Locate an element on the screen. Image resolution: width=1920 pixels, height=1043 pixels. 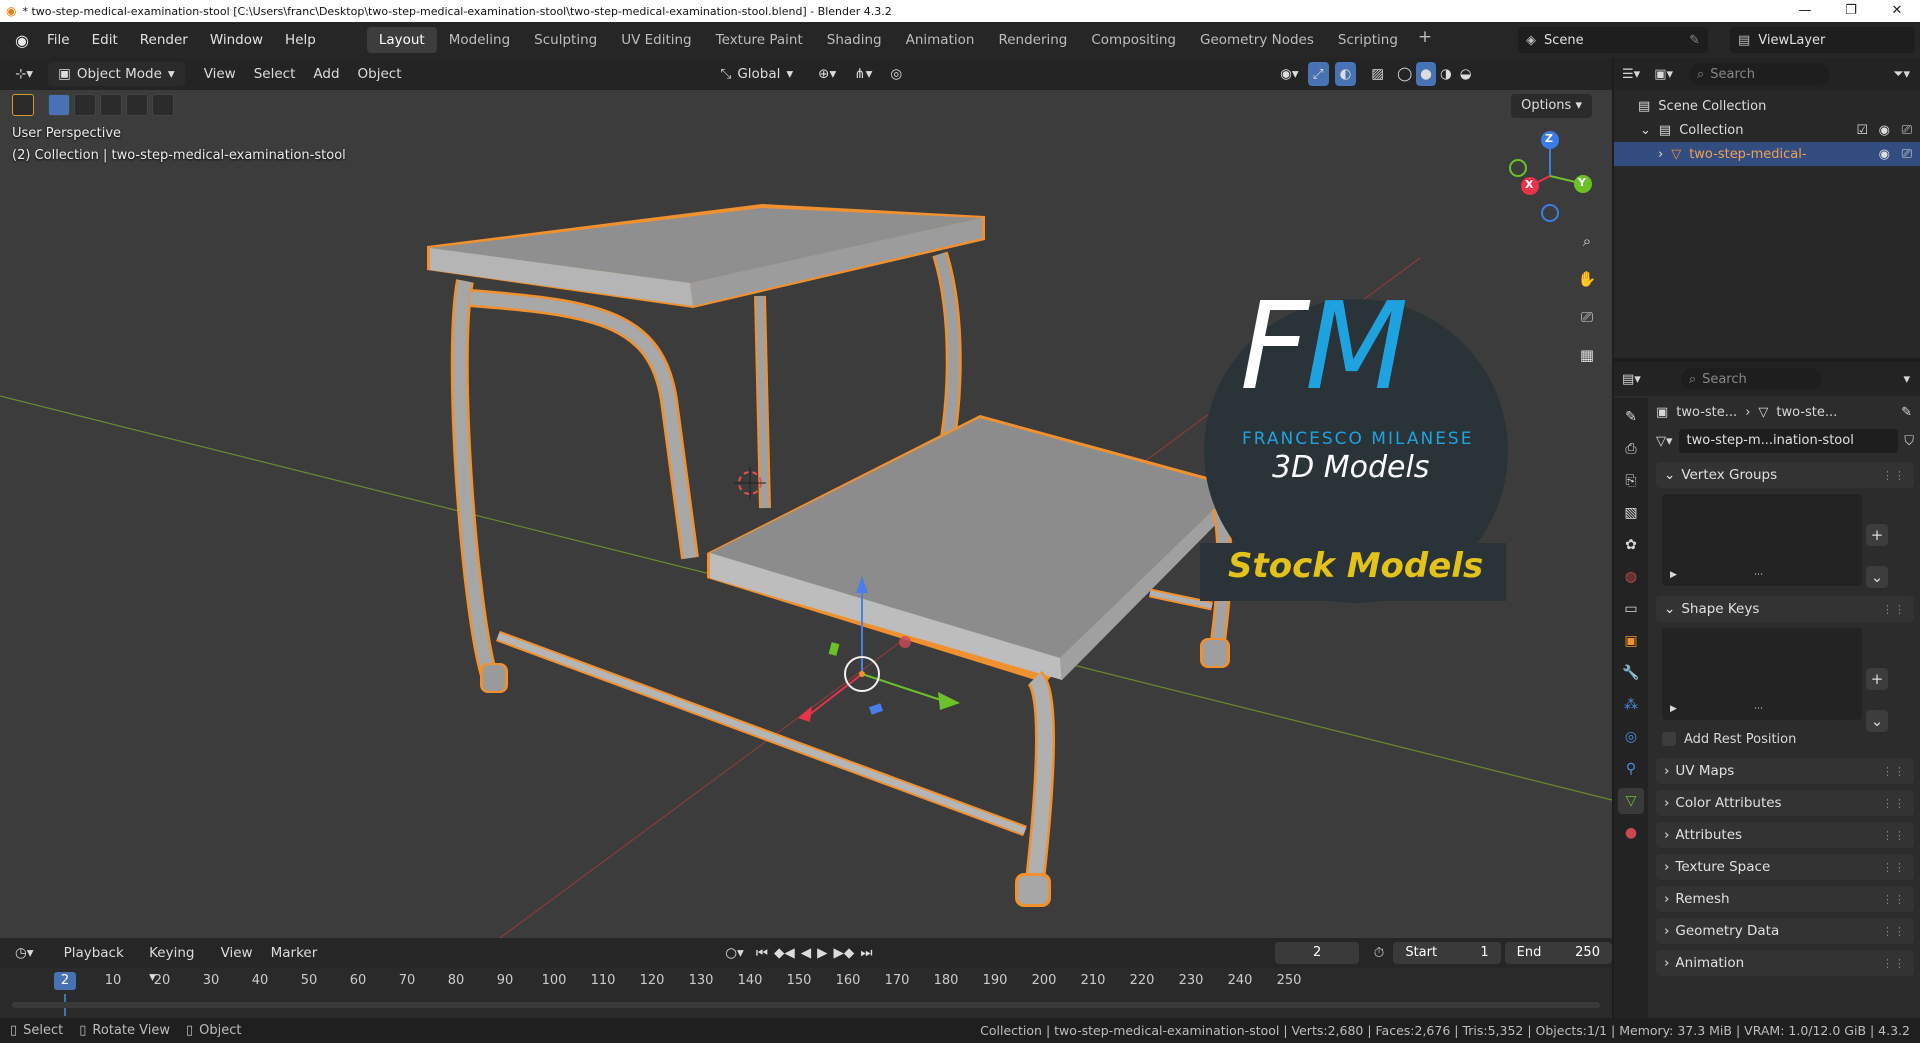
menu-render: Render is located at coordinates (164, 40).